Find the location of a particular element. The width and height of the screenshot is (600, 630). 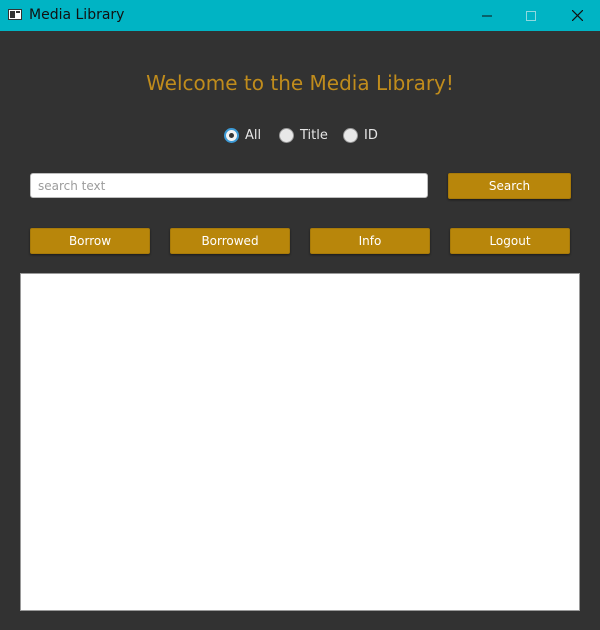

search-filter-group: All Title ID is located at coordinates (300, 135).